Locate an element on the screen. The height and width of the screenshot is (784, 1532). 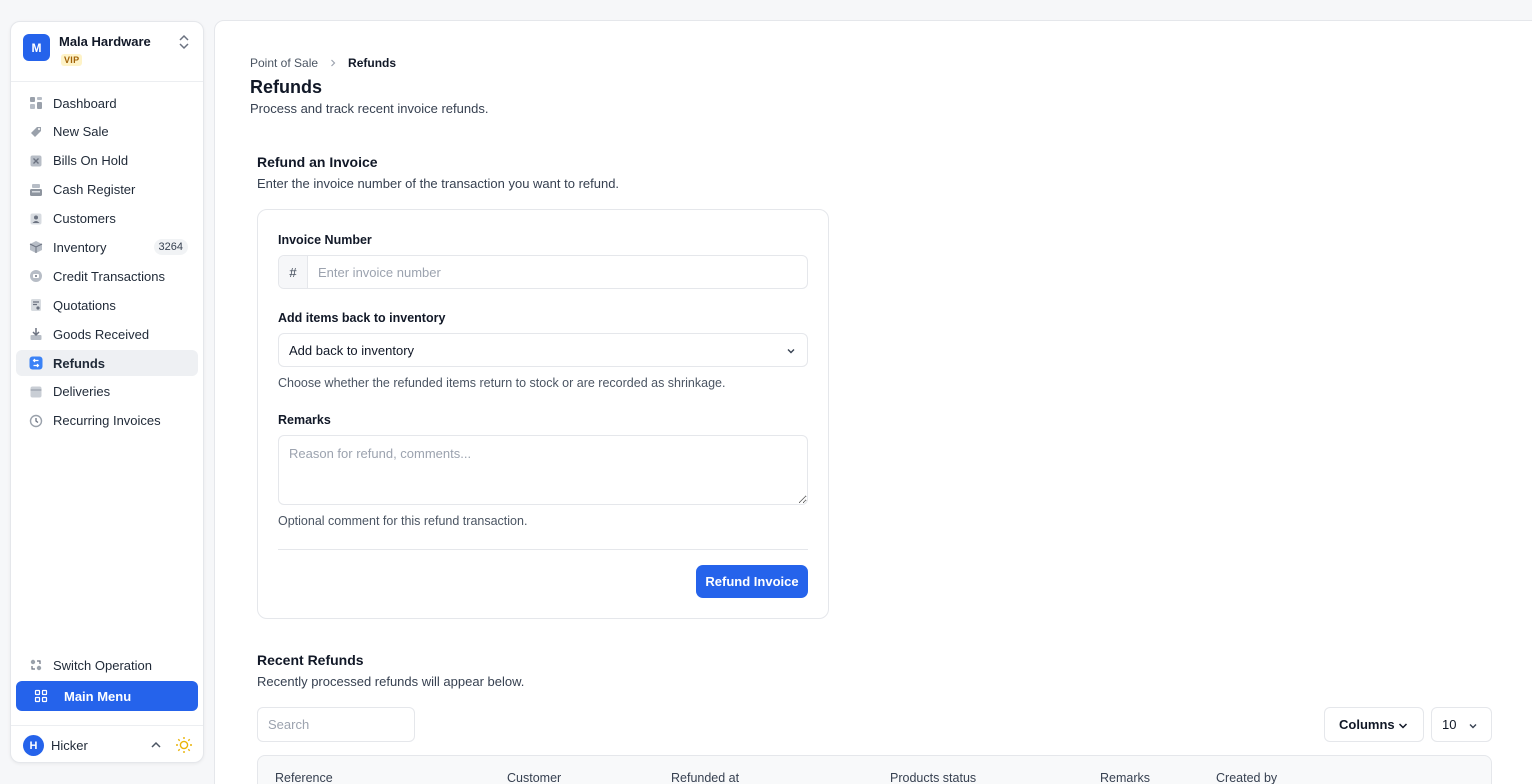
sidebar-item-bills-on-hold: Bills On Hold is located at coordinates (107, 161).